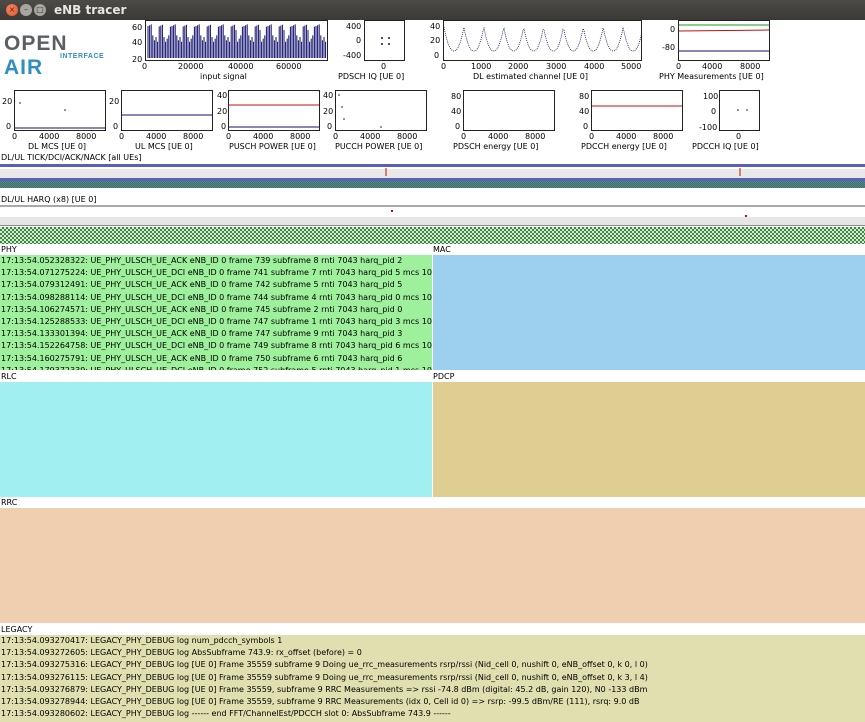 The image size is (865, 722). What do you see at coordinates (631, 66) in the screenshot?
I see `dl-channel-xtick: 5000` at bounding box center [631, 66].